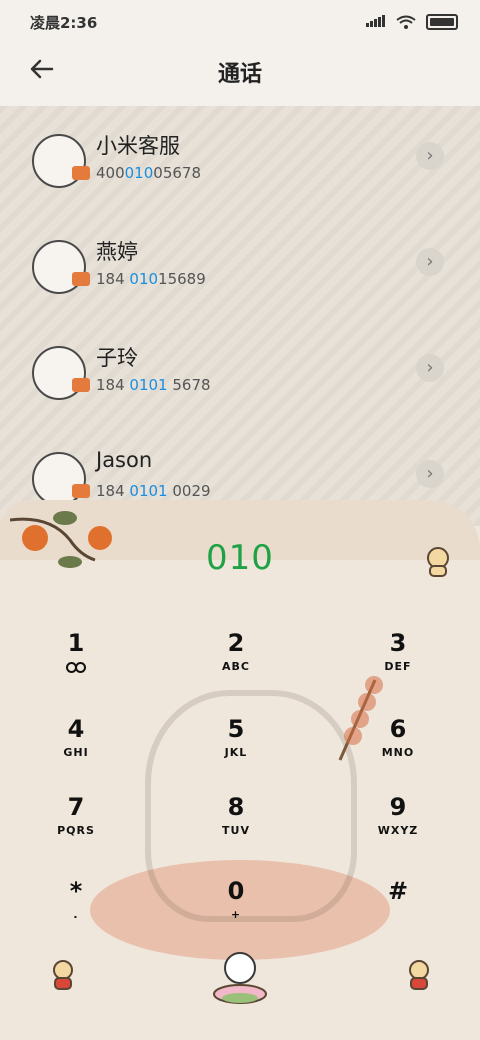 This screenshot has height=1040, width=480. Describe the element at coordinates (406, 22) in the screenshot. I see `wifi-icon` at that location.